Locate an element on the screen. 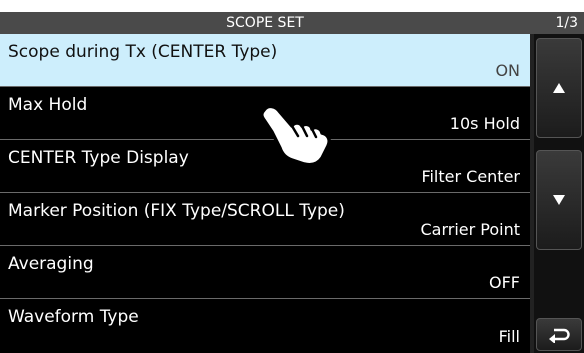 This screenshot has width=584, height=353. top-status-strip is located at coordinates (292, 6).